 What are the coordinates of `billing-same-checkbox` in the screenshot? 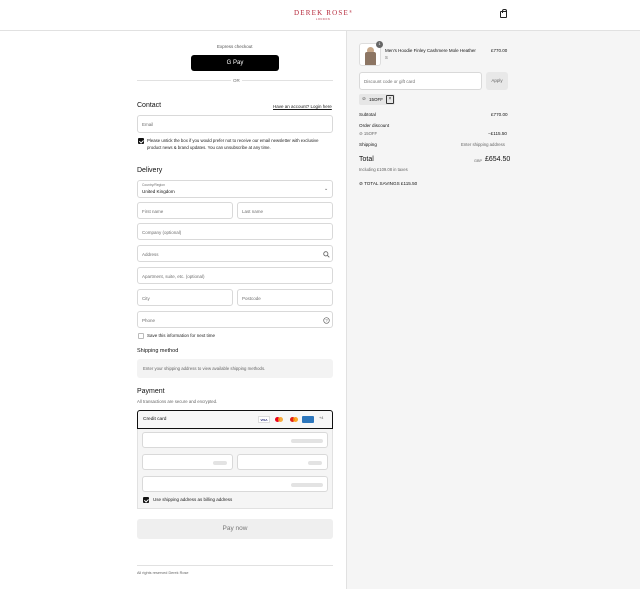 It's located at (146, 500).